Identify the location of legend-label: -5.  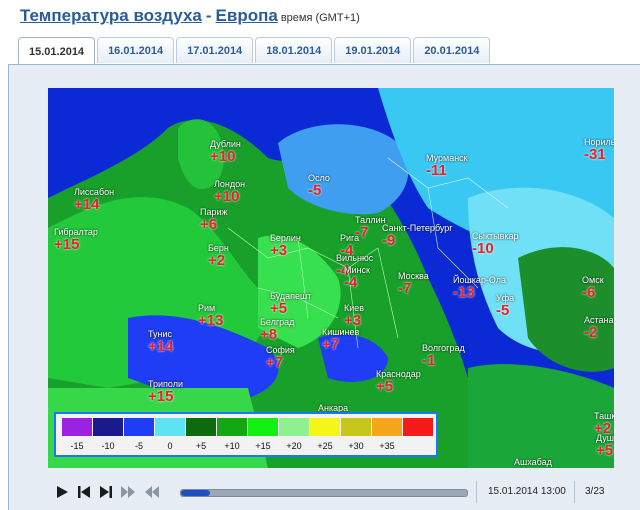
(138, 446).